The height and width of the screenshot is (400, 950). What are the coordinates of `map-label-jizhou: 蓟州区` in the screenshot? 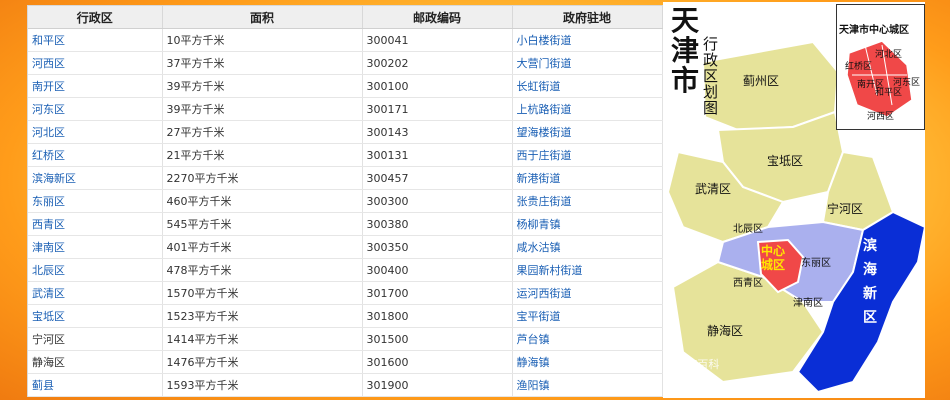 It's located at (761, 81).